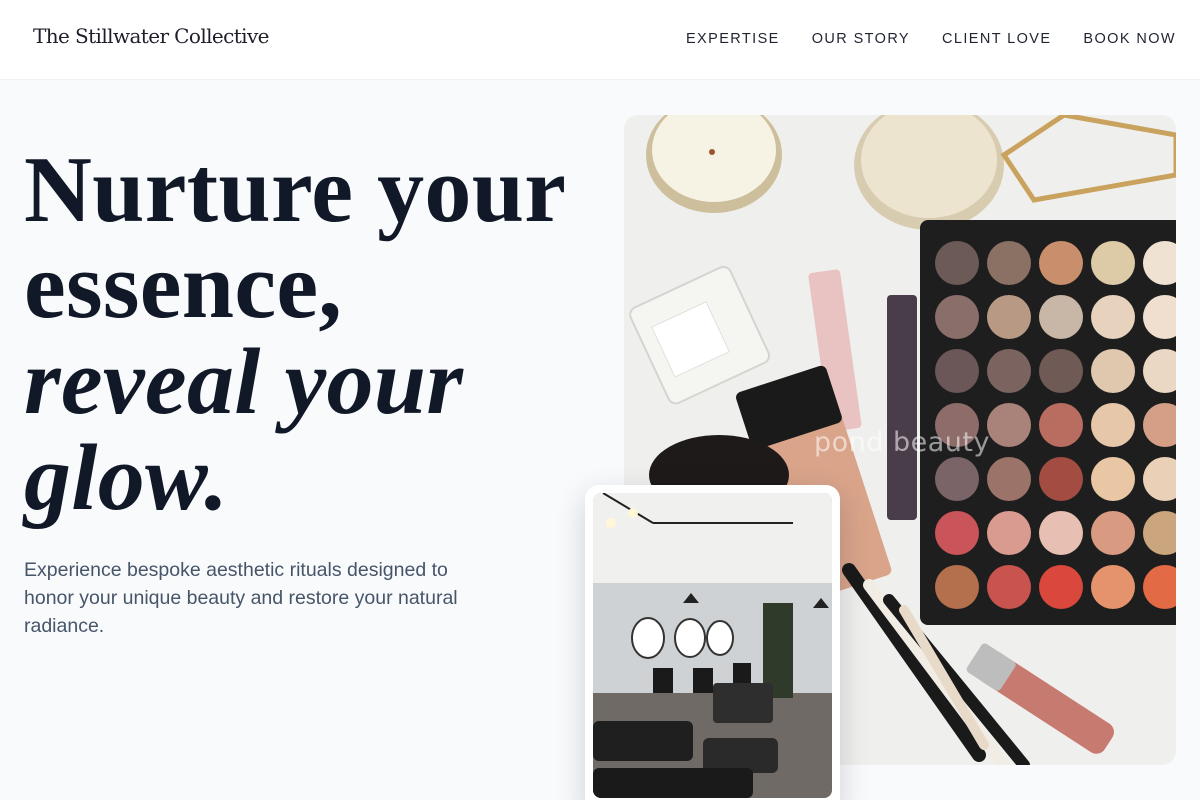 The width and height of the screenshot is (1200, 800). I want to click on salon-interior-illustration, so click(712, 645).